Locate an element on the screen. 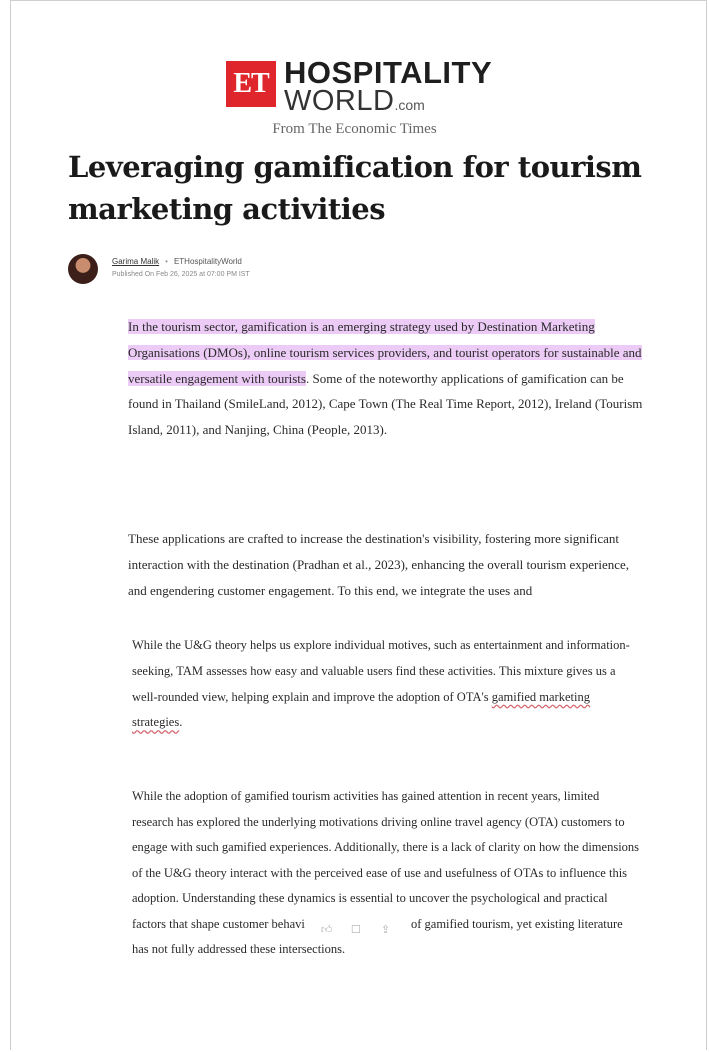 The height and width of the screenshot is (1052, 709). share-icon: ⇪ is located at coordinates (385, 930).